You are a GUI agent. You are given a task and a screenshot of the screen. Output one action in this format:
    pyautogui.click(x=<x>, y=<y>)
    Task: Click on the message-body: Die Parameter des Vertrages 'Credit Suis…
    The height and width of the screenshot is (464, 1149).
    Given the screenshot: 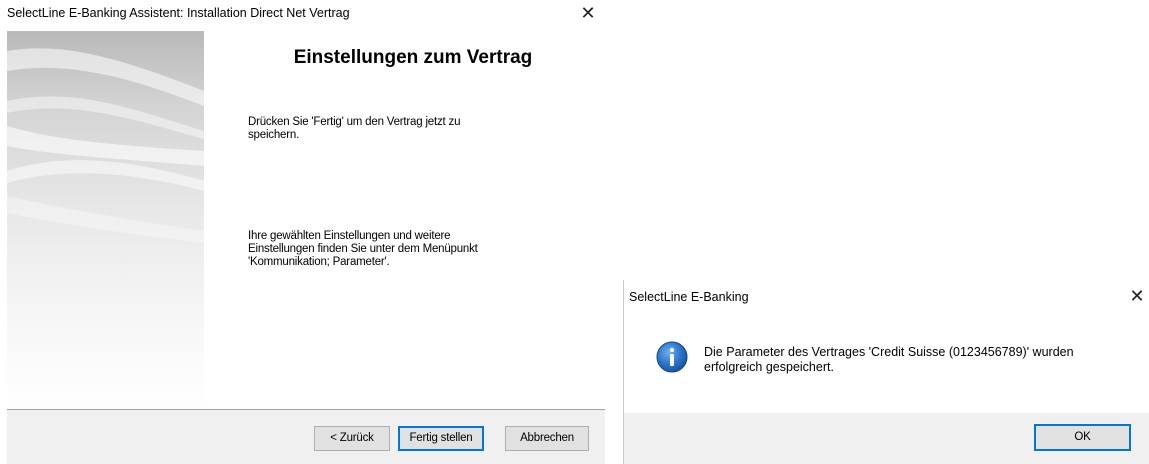 What is the action you would take?
    pyautogui.click(x=889, y=359)
    